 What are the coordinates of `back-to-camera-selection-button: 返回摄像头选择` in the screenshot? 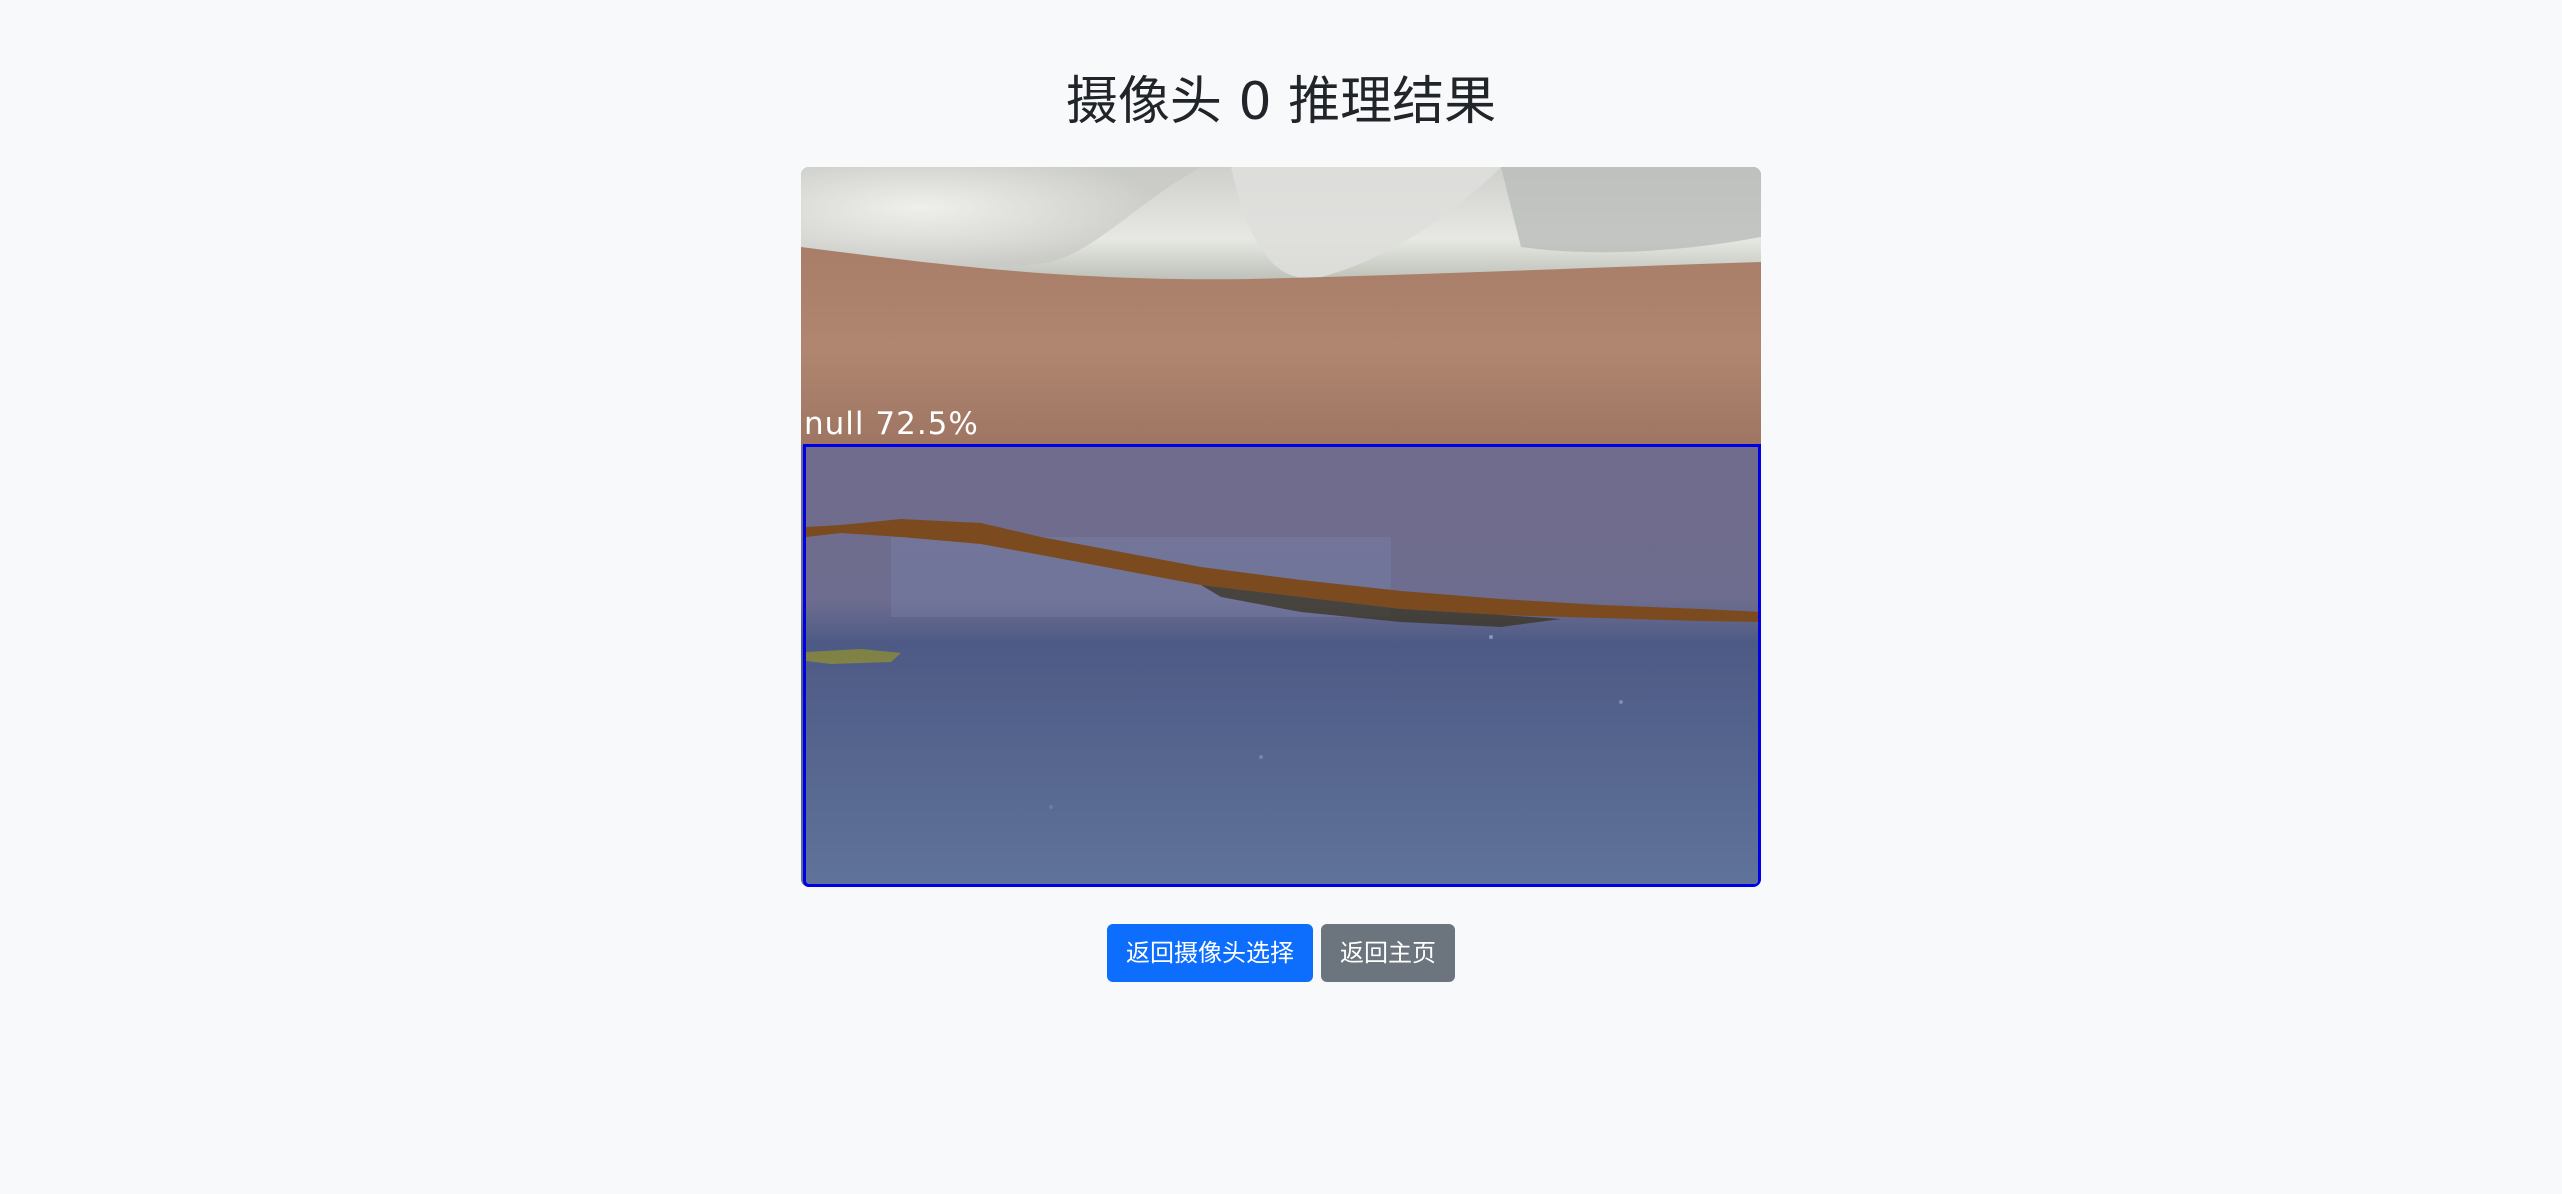 It's located at (1210, 953).